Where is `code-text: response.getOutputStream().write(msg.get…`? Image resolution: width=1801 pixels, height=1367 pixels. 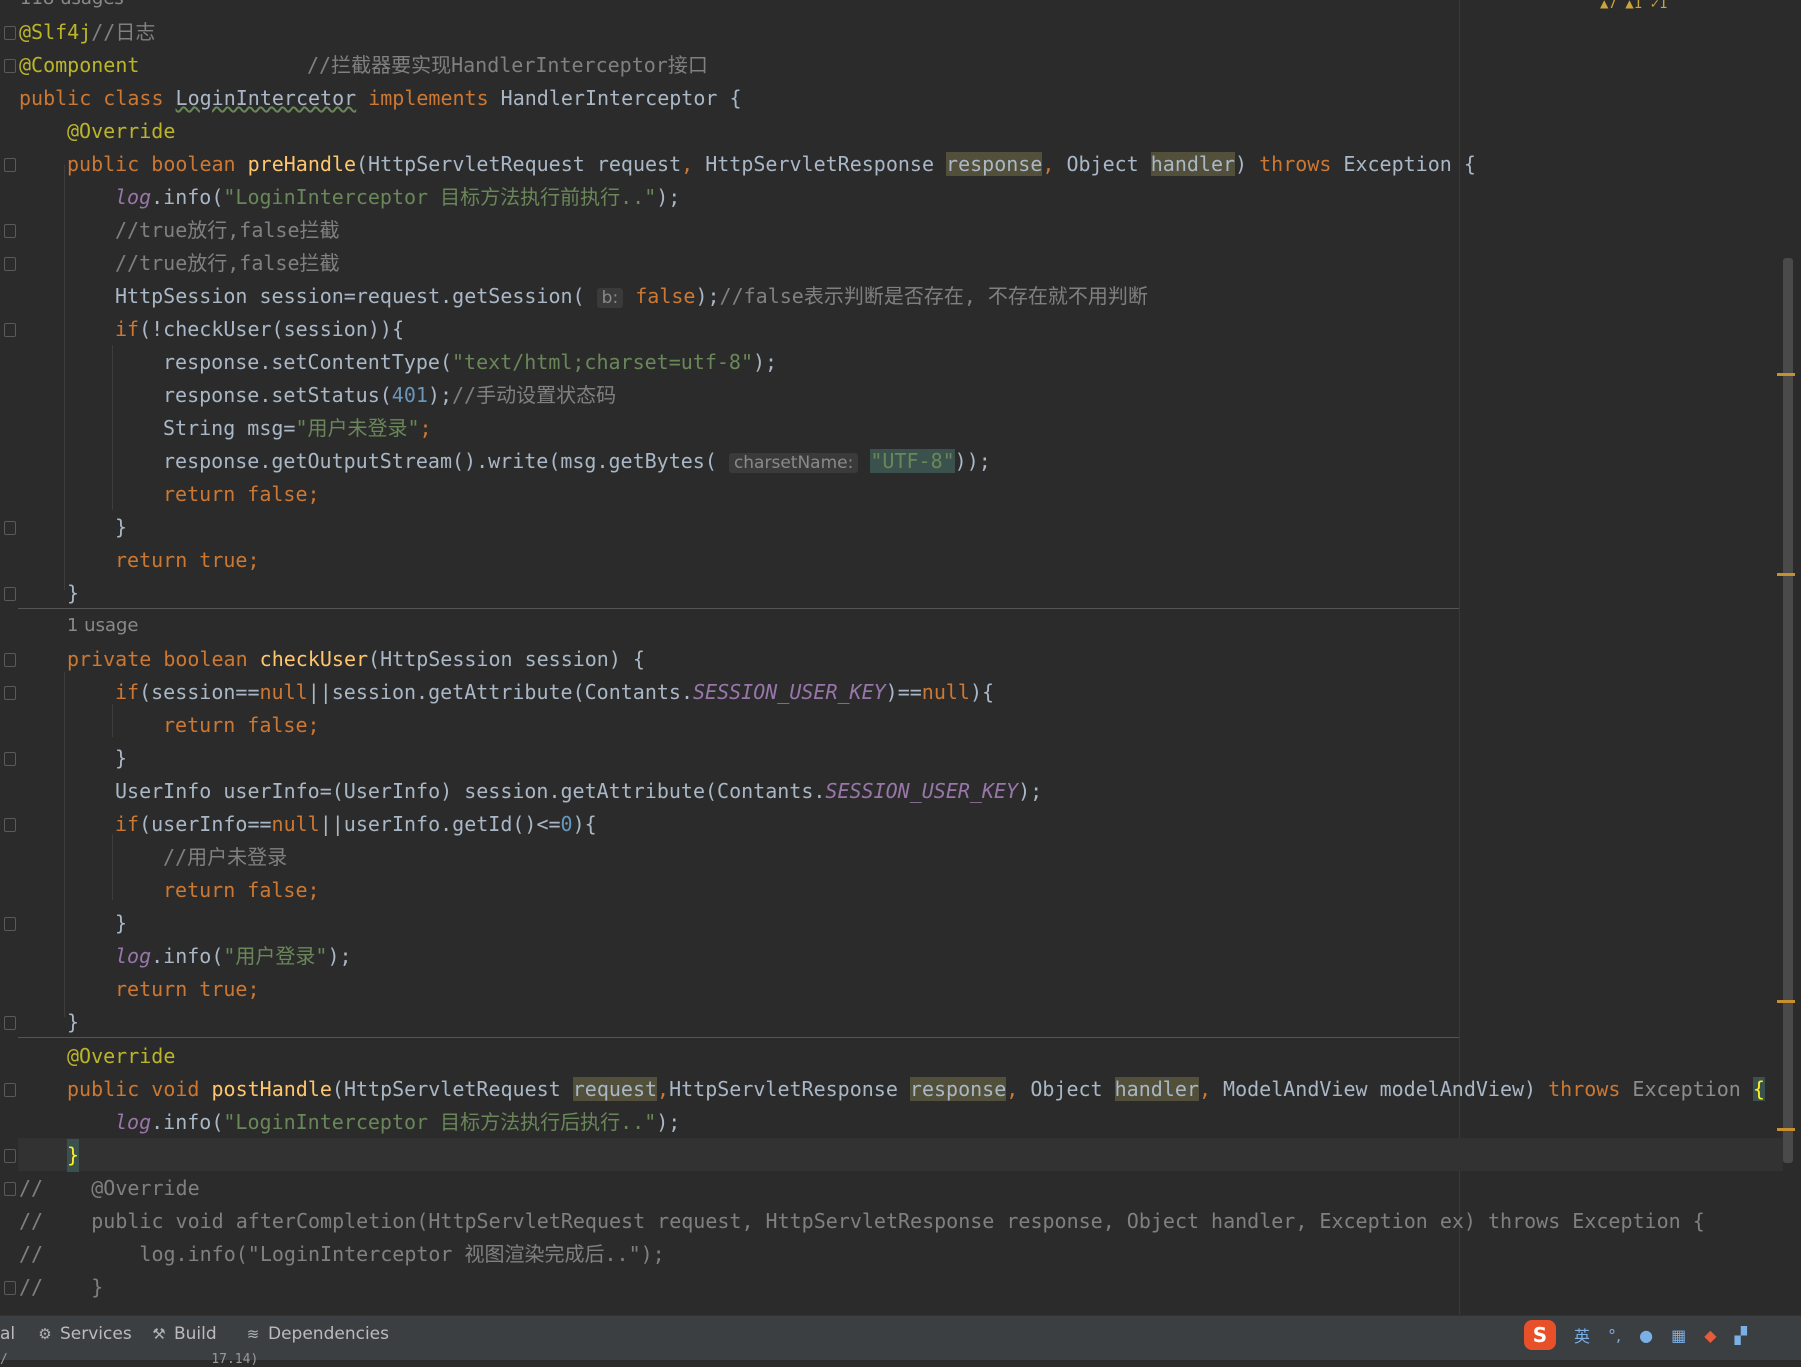 code-text: response.getOutputStream().write(msg.get… is located at coordinates (440, 461).